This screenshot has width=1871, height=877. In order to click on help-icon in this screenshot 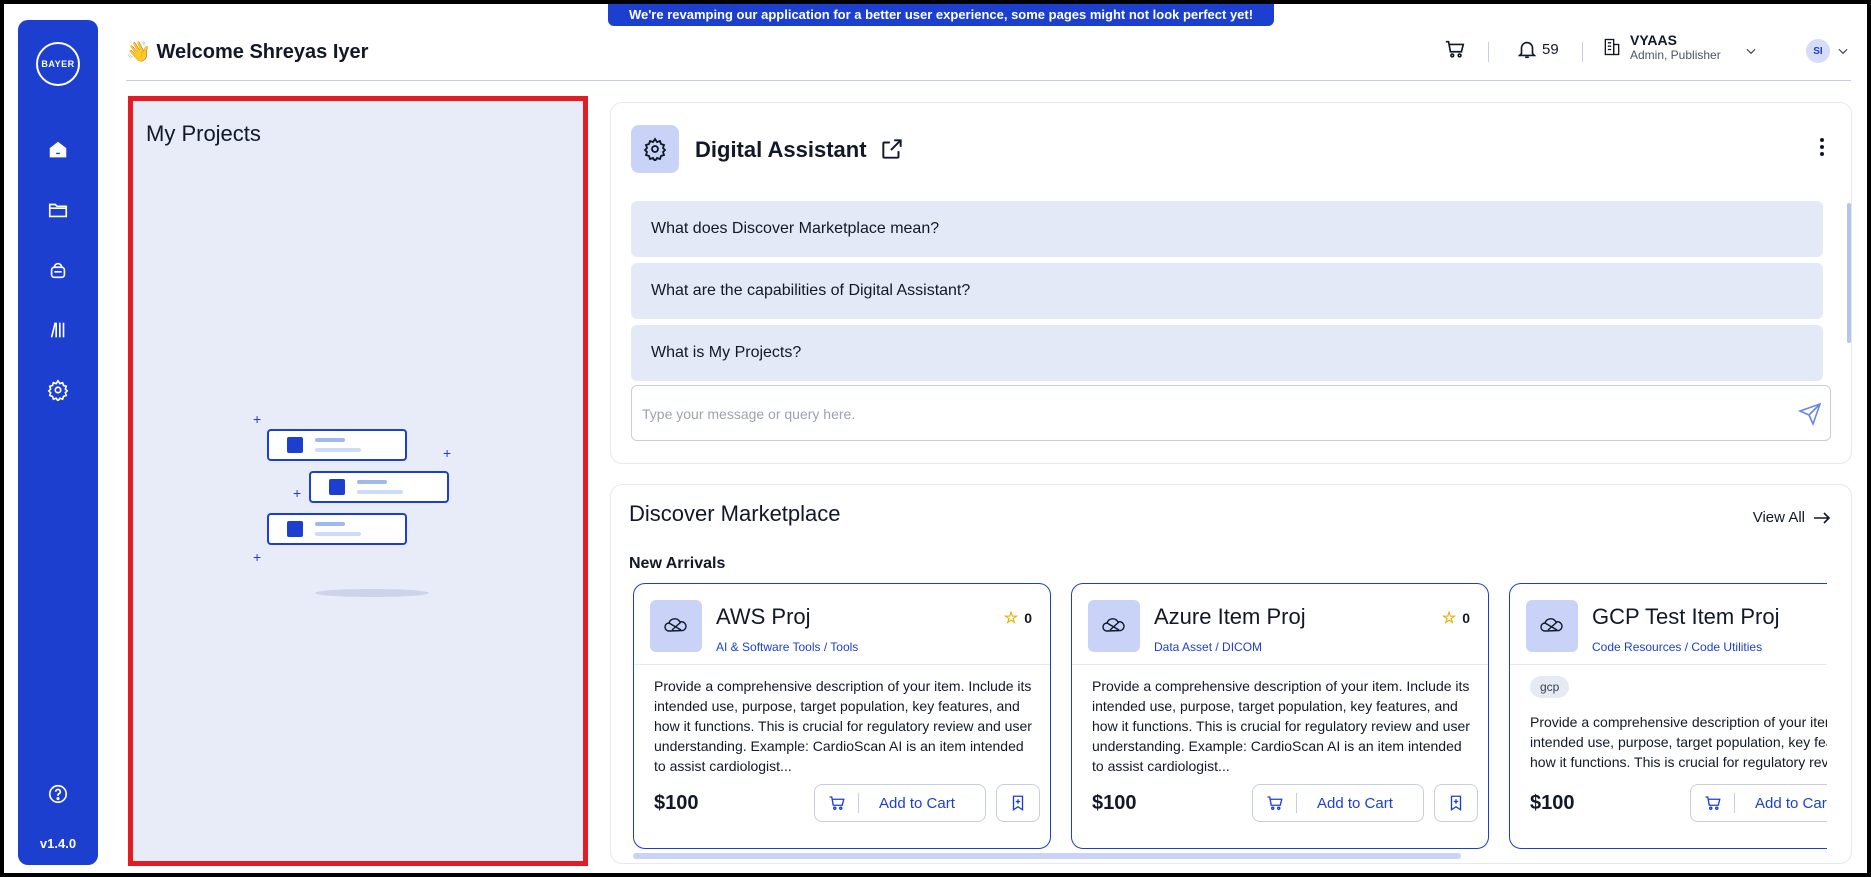, I will do `click(58, 794)`.